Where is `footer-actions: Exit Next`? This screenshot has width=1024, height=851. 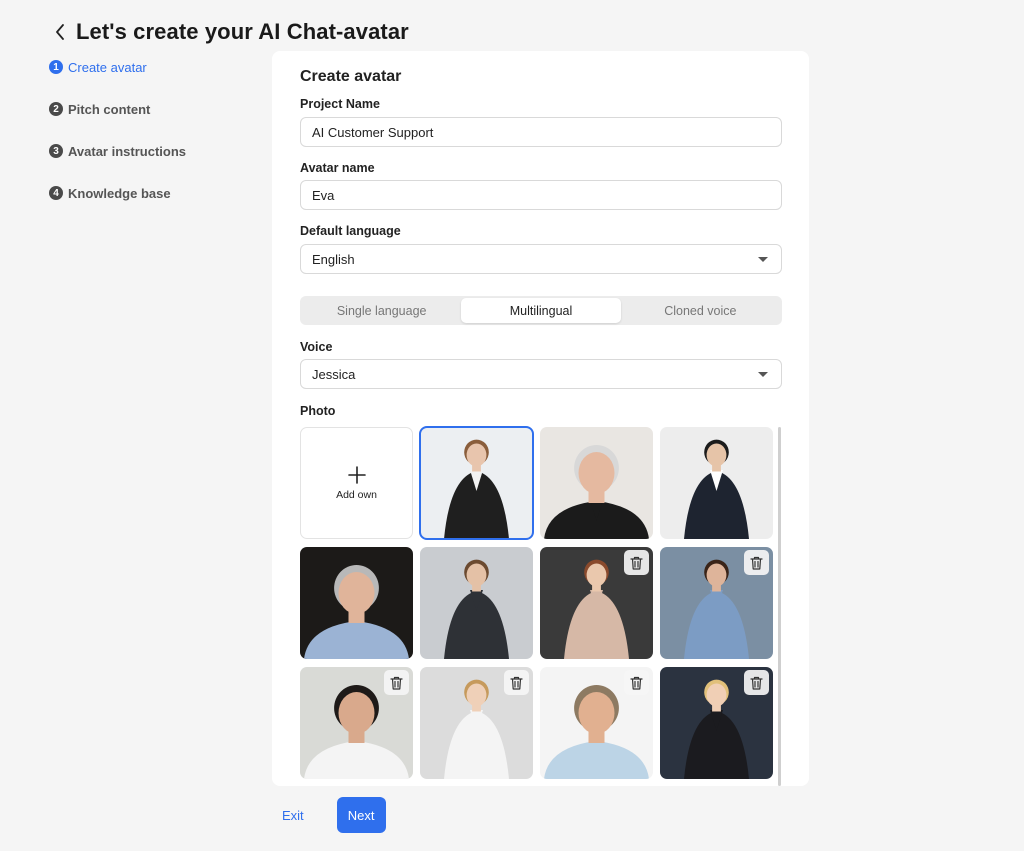 footer-actions: Exit Next is located at coordinates (329, 815).